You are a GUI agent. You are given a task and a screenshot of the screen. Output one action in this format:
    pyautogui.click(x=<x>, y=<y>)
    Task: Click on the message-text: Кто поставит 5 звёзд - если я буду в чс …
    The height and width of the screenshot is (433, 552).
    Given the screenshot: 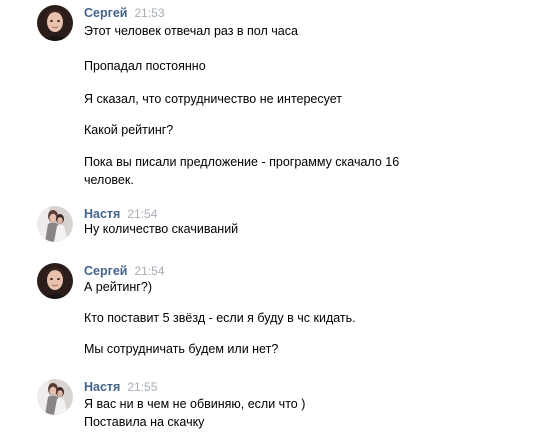 What is the action you would take?
    pyautogui.click(x=220, y=318)
    